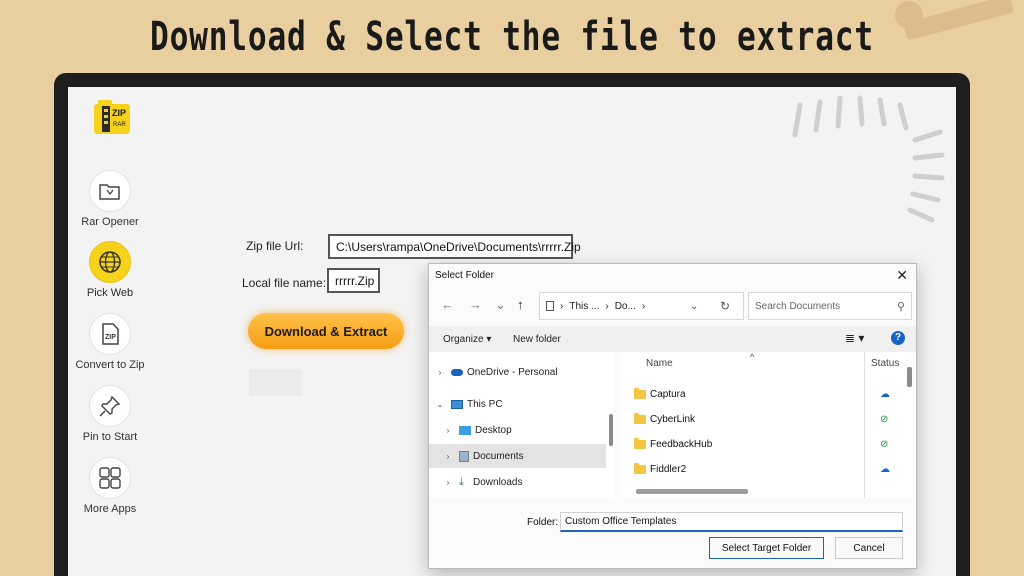 Image resolution: width=1024 pixels, height=576 pixels. I want to click on zip-file-icon: ZIP, so click(110, 334).